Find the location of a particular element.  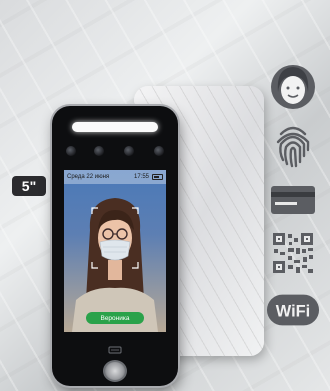

qr-code-icon is located at coordinates (293, 254).